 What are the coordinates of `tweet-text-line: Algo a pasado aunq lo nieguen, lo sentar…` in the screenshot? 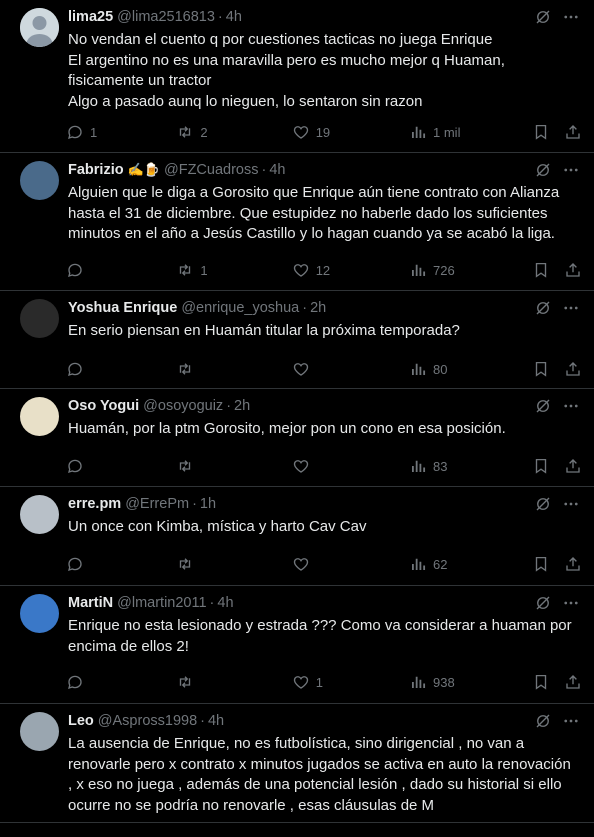 It's located at (245, 101).